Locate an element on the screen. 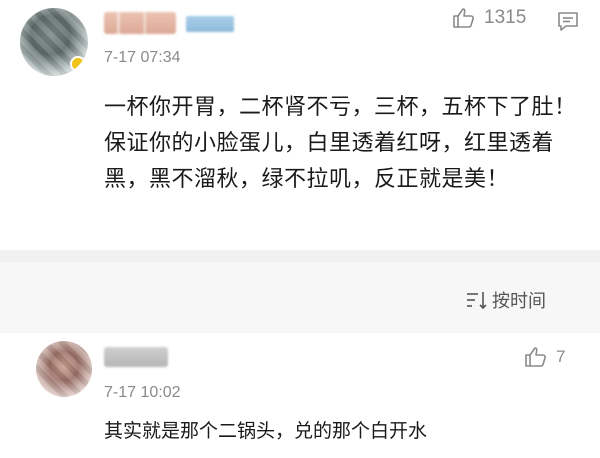 This screenshot has height=458, width=600. like-count: 7 is located at coordinates (561, 356).